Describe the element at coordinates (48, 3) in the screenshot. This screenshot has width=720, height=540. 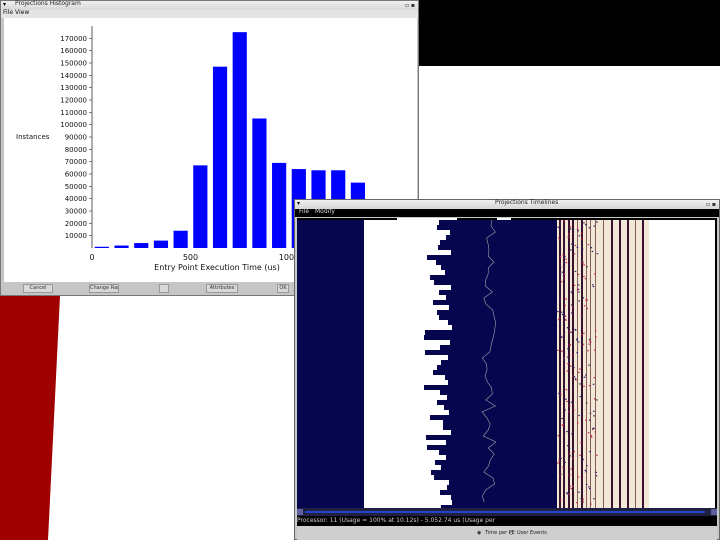
I see `histogram-window-title: Projections Histogram` at that location.